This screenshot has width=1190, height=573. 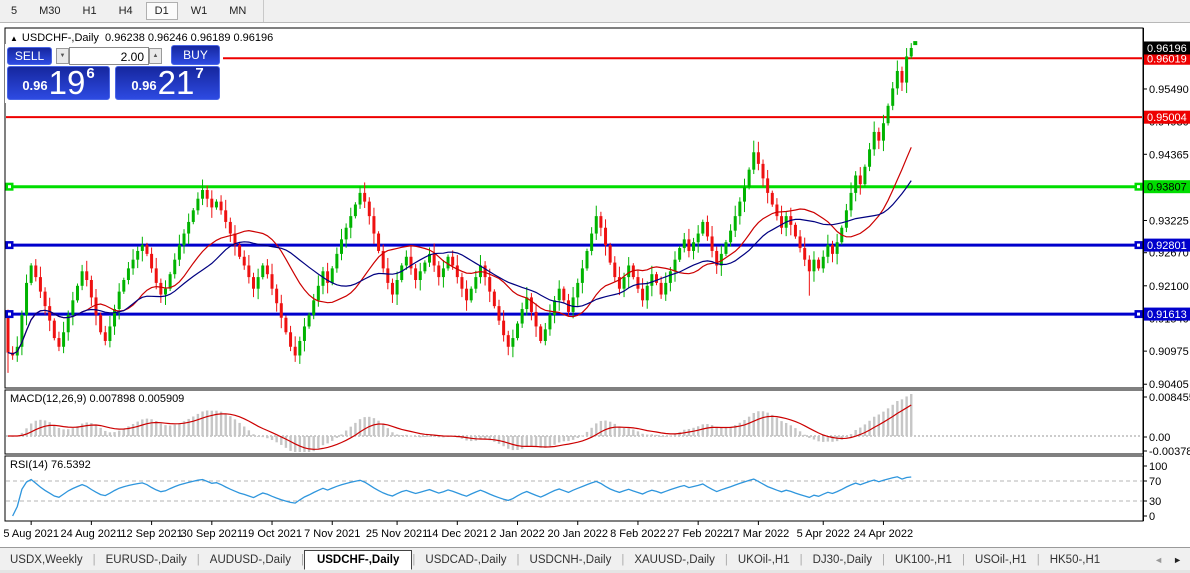 What do you see at coordinates (332, 534) in the screenshot?
I see `date-tick-label: 7 Nov 2021` at bounding box center [332, 534].